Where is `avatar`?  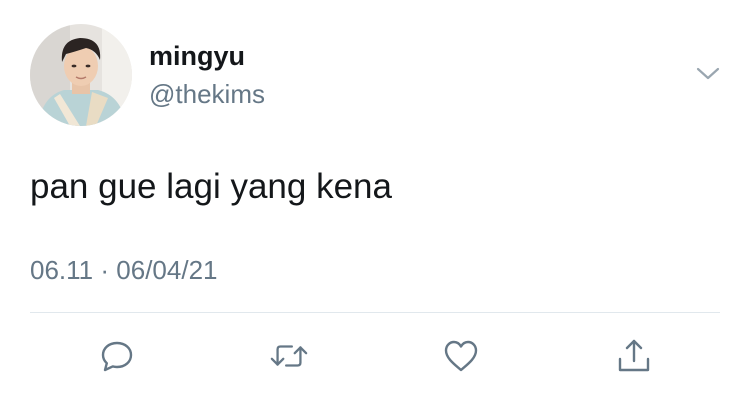
avatar is located at coordinates (81, 75).